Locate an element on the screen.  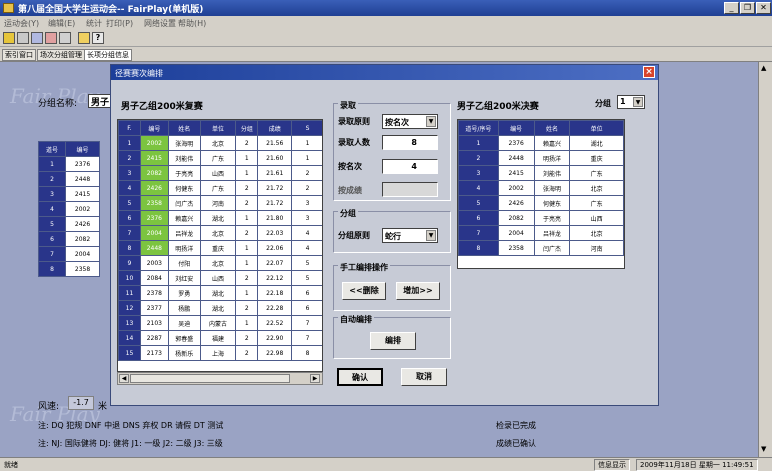
table-row: 2 2448 明扬洋 重庆 is located at coordinates (541, 158).